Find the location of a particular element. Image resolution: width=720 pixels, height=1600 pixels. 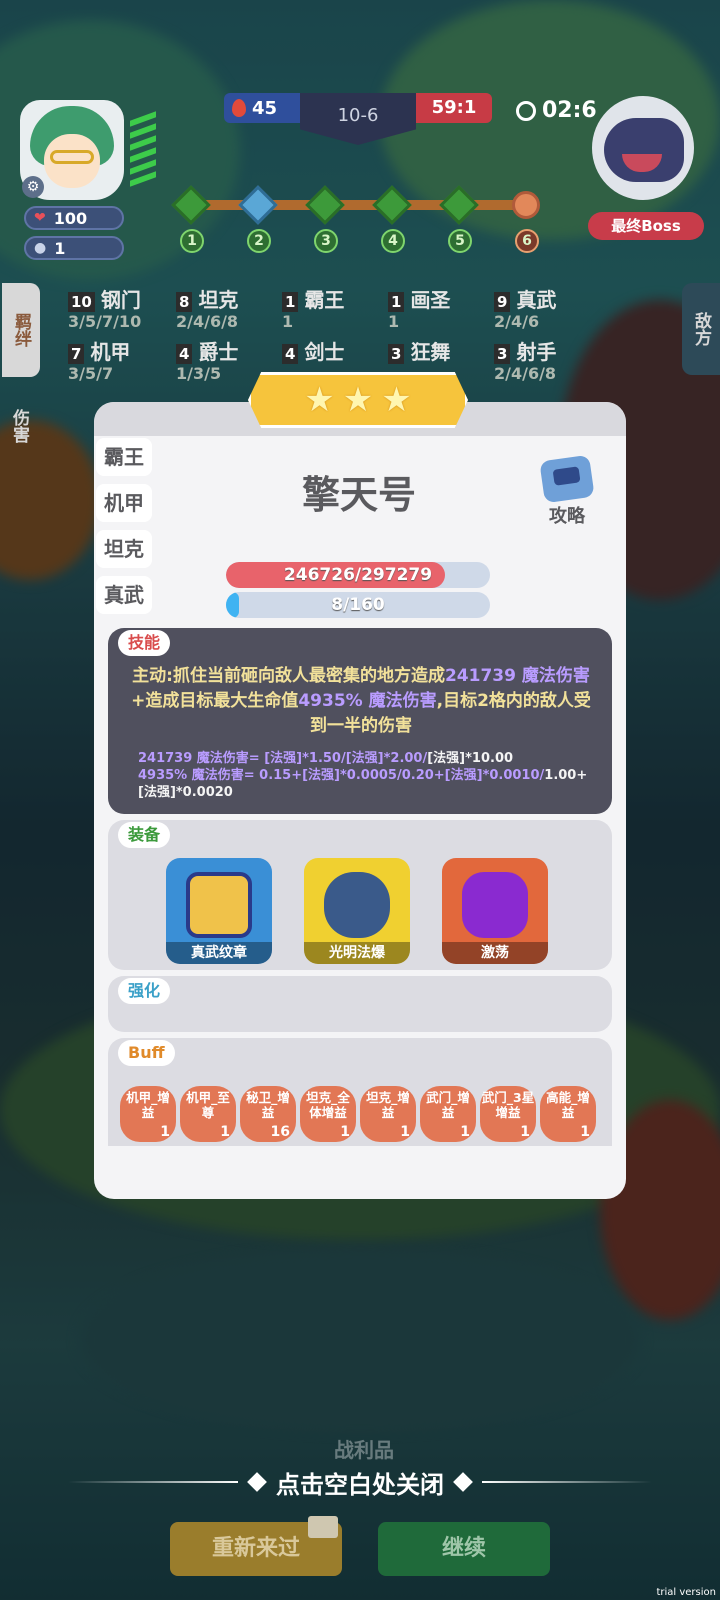

clock-icon is located at coordinates (526, 110).